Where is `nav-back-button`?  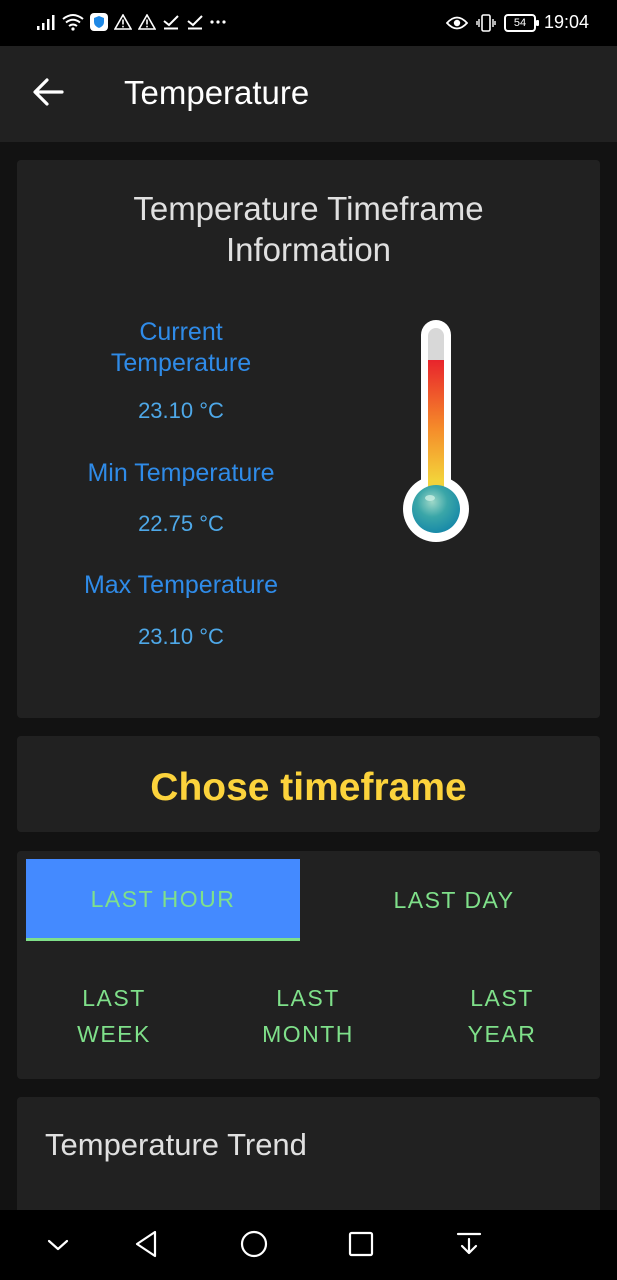 nav-back-button is located at coordinates (146, 1246).